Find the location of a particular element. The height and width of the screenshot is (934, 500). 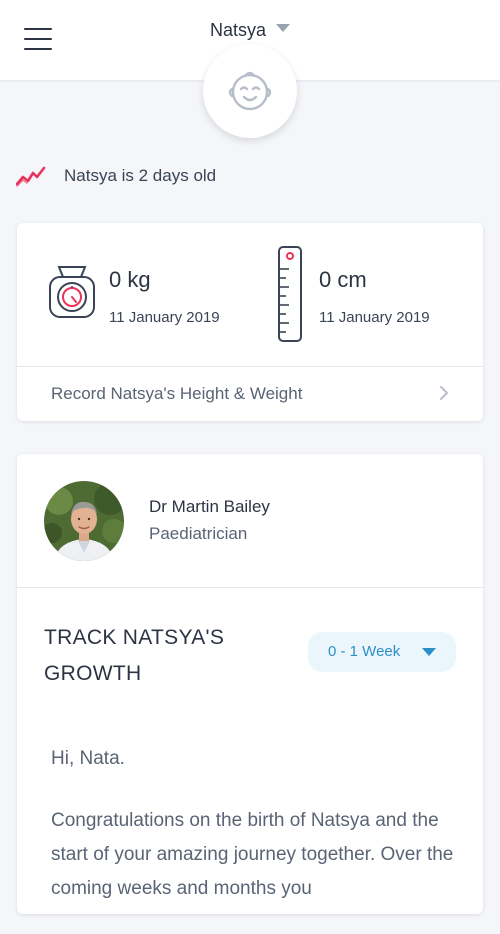

message-greeting: Hi, Nata. is located at coordinates (88, 758).